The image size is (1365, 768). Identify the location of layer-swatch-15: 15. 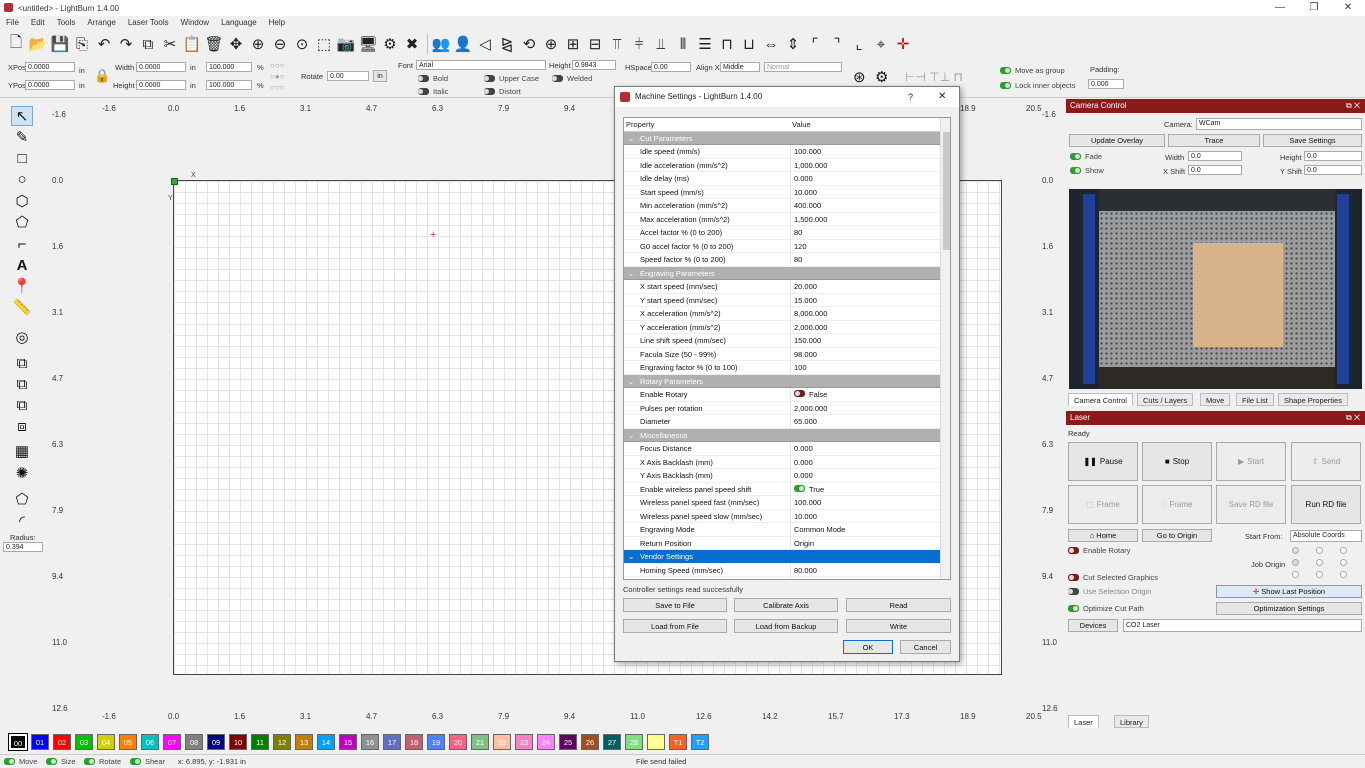
(348, 742).